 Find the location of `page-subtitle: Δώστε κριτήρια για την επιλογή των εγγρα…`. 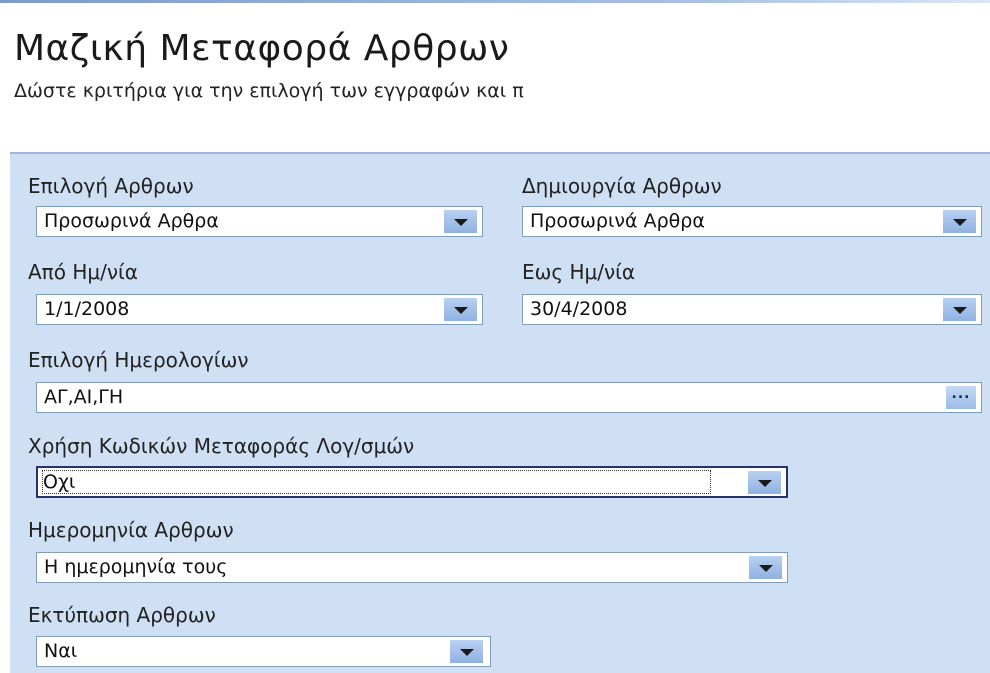

page-subtitle: Δώστε κριτήρια για την επιλογή των εγγρα… is located at coordinates (269, 91).